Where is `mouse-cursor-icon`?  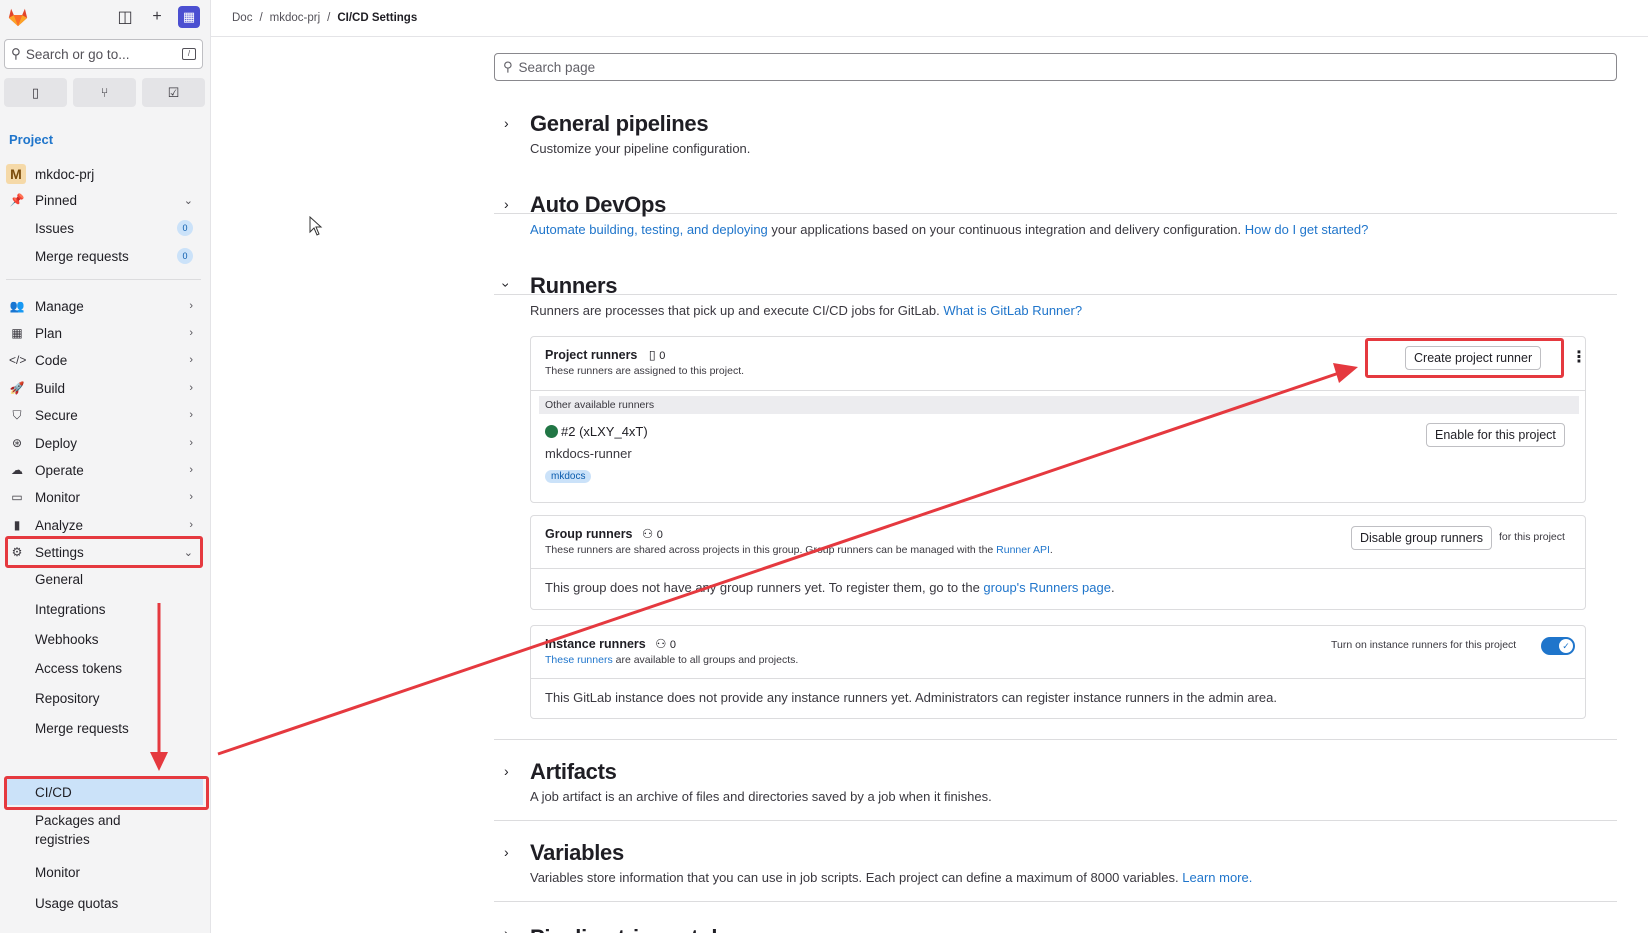 mouse-cursor-icon is located at coordinates (316, 226).